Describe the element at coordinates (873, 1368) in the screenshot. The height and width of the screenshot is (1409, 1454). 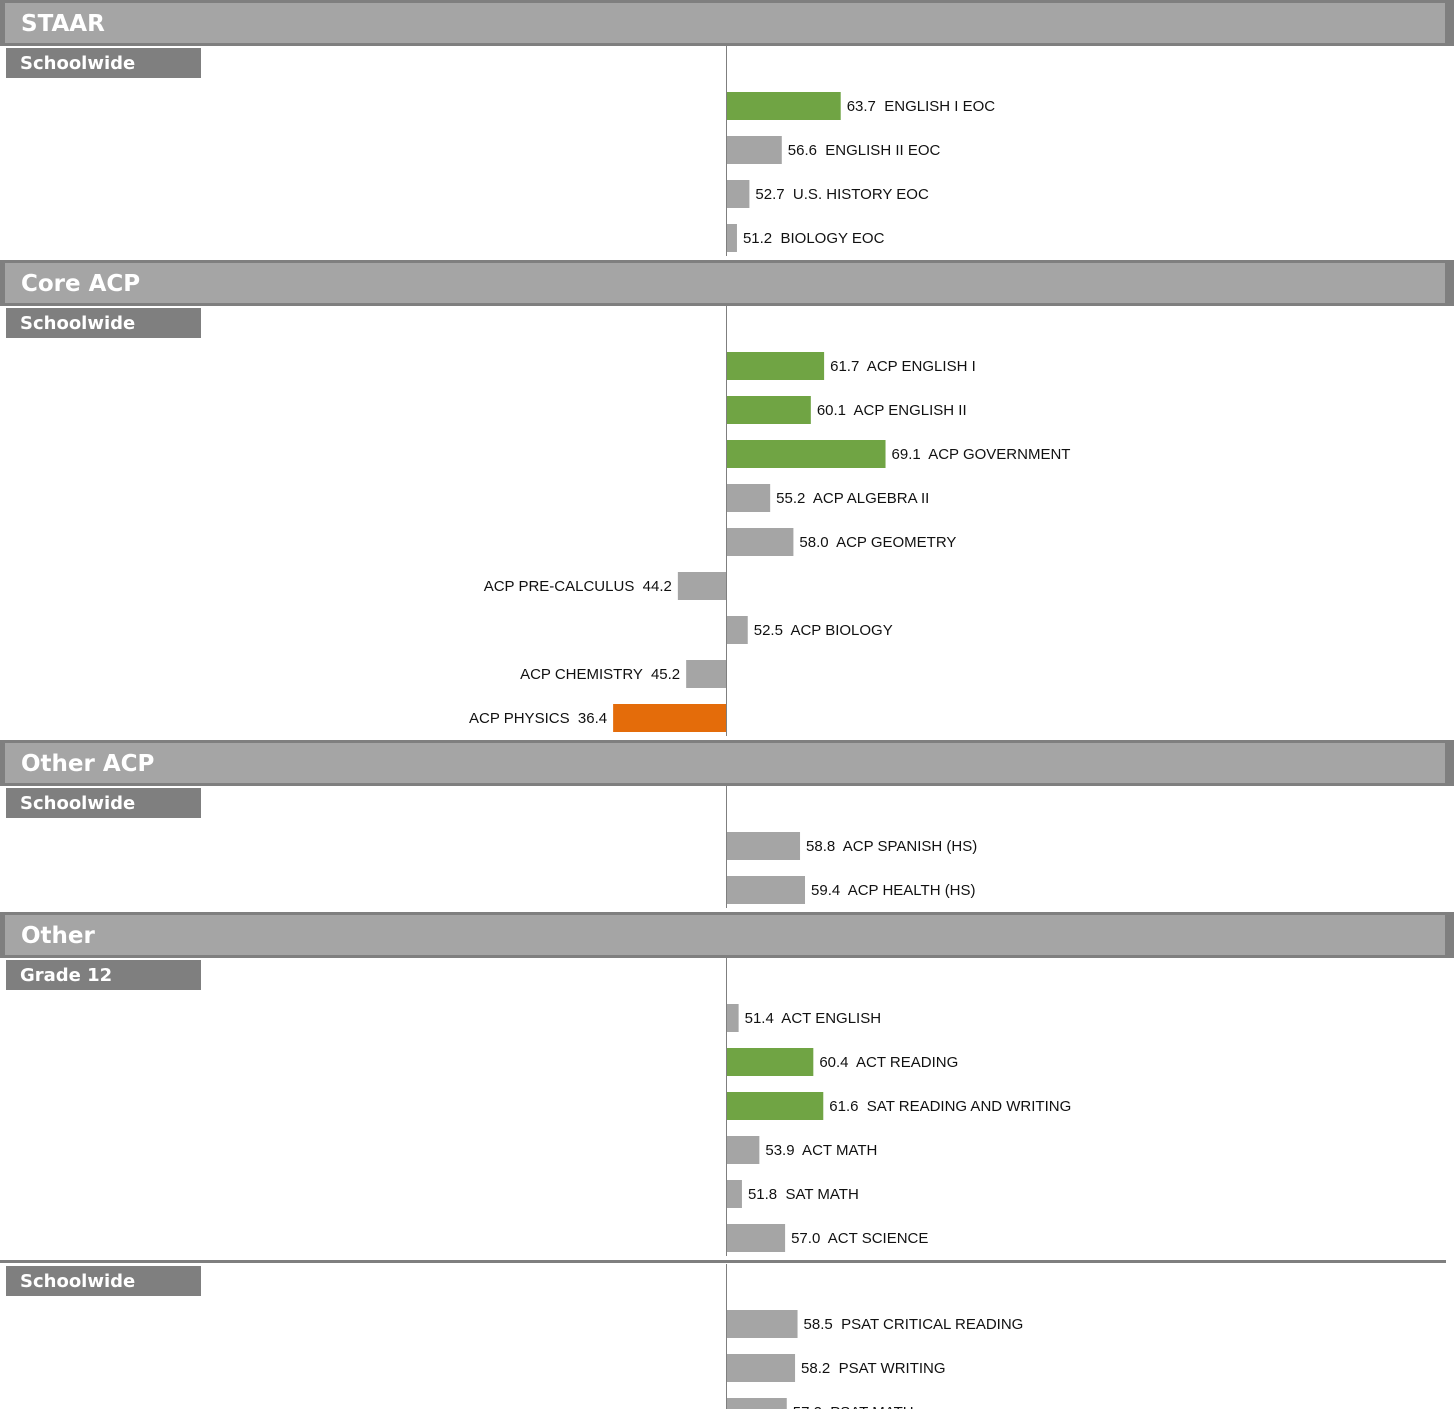
I see `bar-label-psat-writing: 58.2 PSAT WRITING` at that location.